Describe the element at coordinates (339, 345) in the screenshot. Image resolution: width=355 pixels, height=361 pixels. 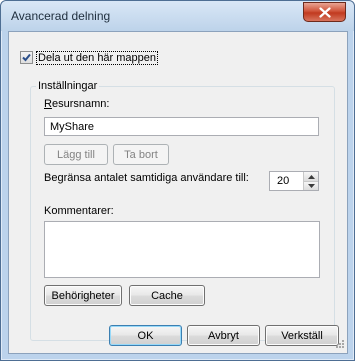
I see `resize-grip-icon` at that location.